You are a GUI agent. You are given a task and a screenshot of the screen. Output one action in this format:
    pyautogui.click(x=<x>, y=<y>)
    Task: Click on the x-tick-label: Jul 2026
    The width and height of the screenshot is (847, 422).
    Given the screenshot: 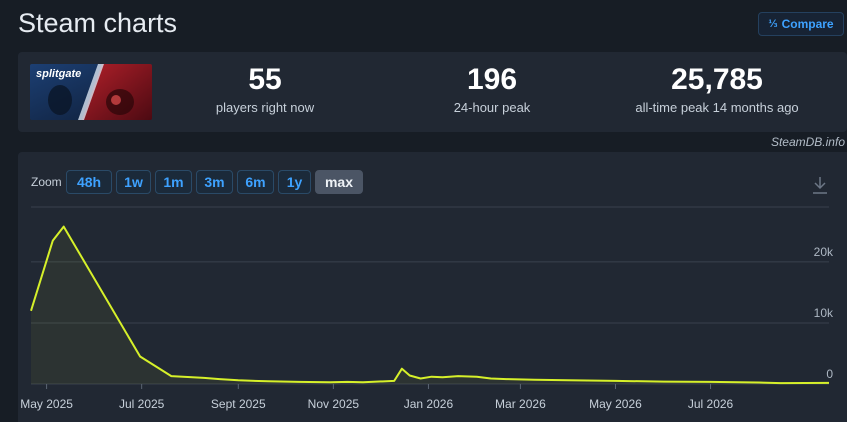 What is the action you would take?
    pyautogui.click(x=711, y=404)
    